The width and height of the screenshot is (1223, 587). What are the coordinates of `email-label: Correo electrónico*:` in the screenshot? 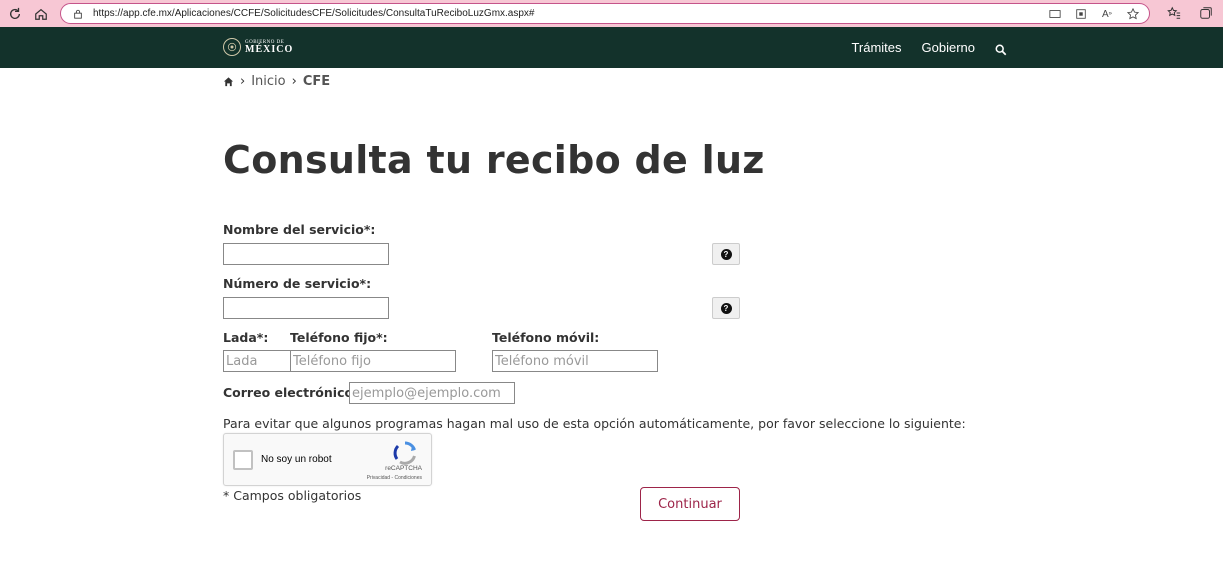 It's located at (294, 392).